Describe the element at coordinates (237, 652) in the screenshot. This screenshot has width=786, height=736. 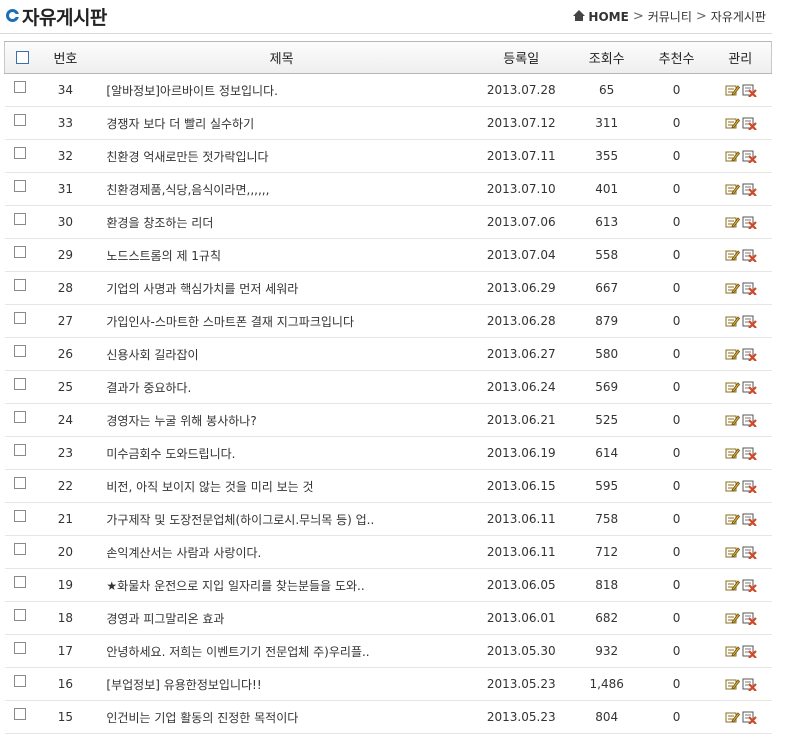
I see `post-subject-link: 안녕하세요. 저희는 이벤트기기 전문업체 주)우리플..` at that location.